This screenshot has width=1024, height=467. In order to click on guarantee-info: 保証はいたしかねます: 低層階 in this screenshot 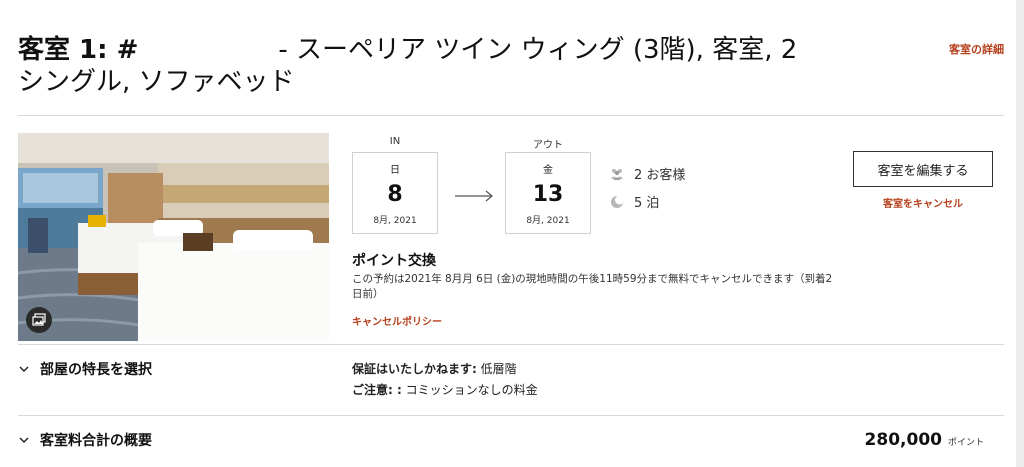, I will do `click(434, 368)`.